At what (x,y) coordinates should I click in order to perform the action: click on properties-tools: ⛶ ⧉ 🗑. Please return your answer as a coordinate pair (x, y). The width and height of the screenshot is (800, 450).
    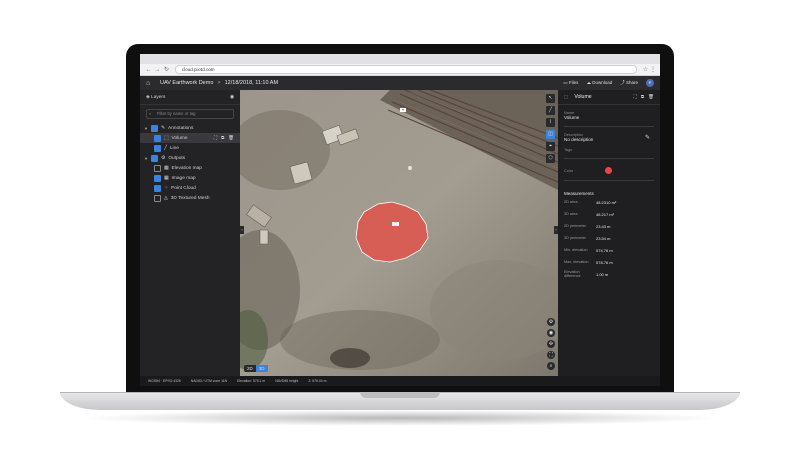
    Looking at the image, I should click on (644, 97).